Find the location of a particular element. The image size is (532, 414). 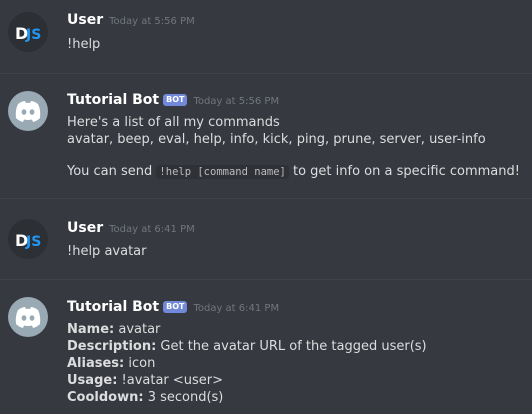

field-value: !avatar <user> is located at coordinates (170, 380).